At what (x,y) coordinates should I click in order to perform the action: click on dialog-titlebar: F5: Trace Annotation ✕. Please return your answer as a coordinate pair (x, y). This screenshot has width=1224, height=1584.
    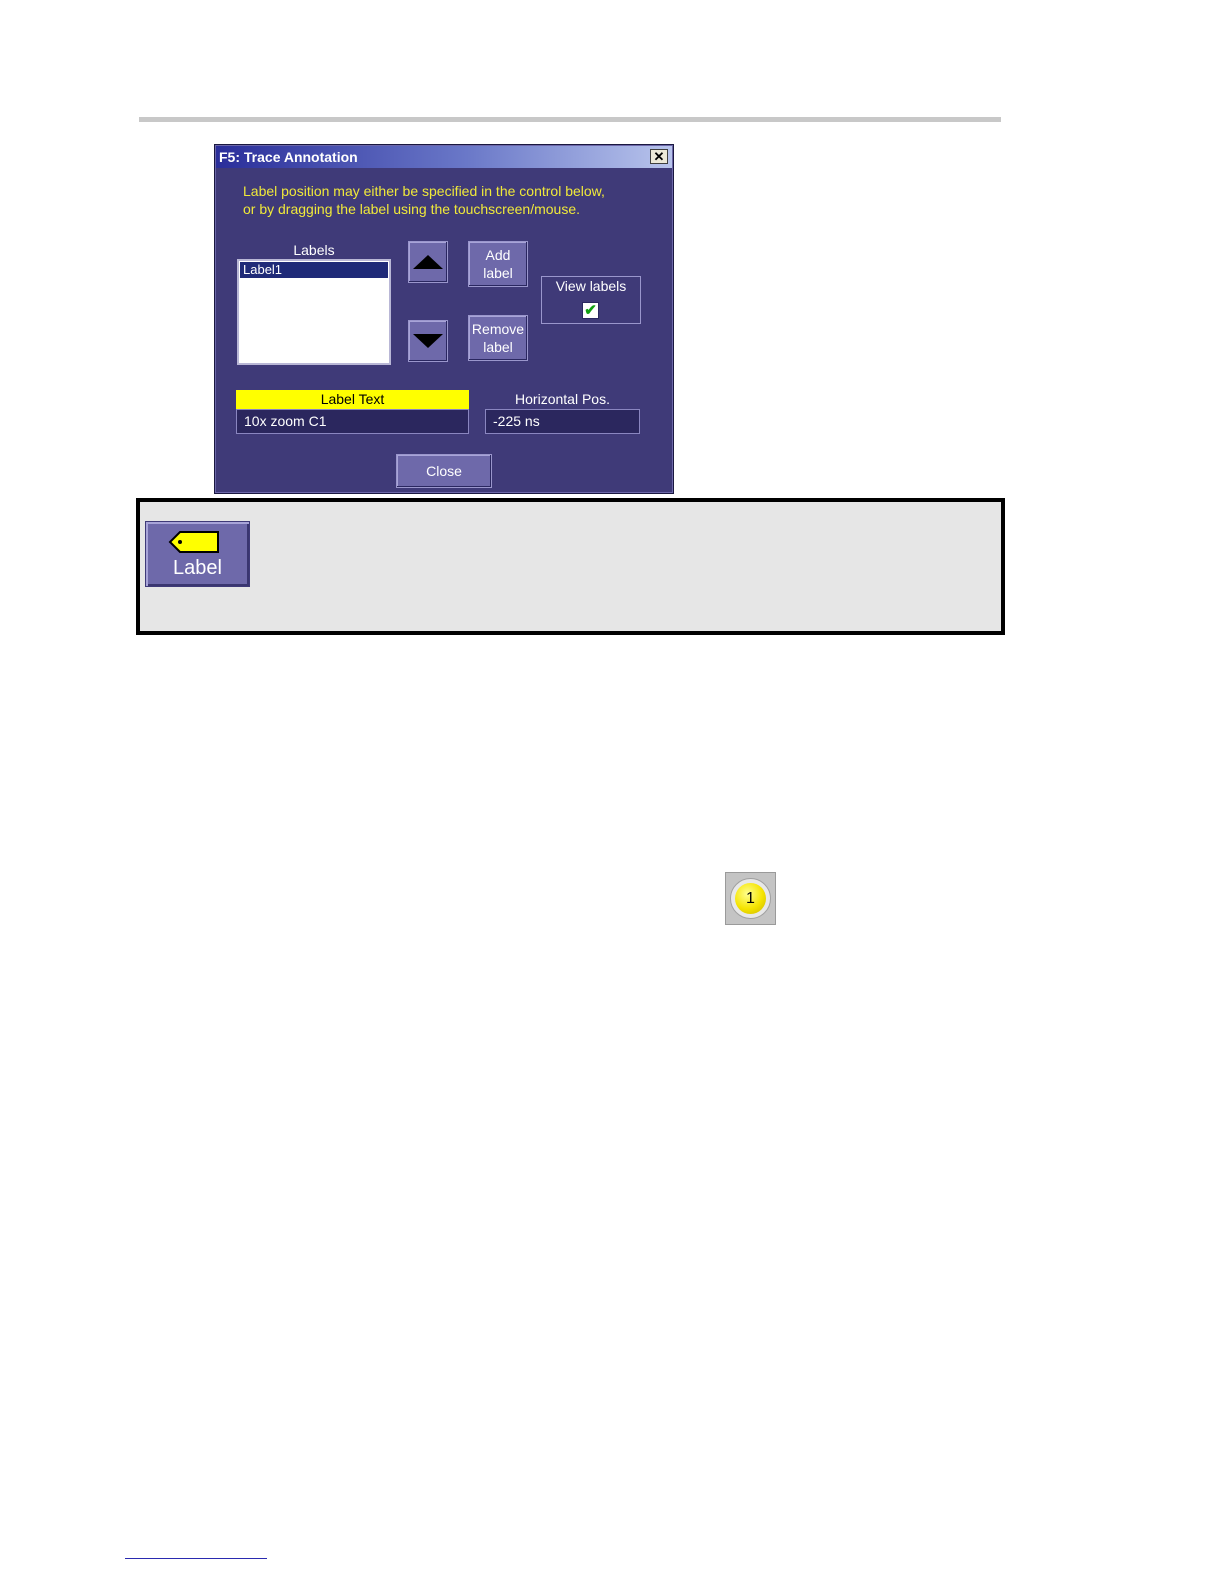
    Looking at the image, I should click on (444, 157).